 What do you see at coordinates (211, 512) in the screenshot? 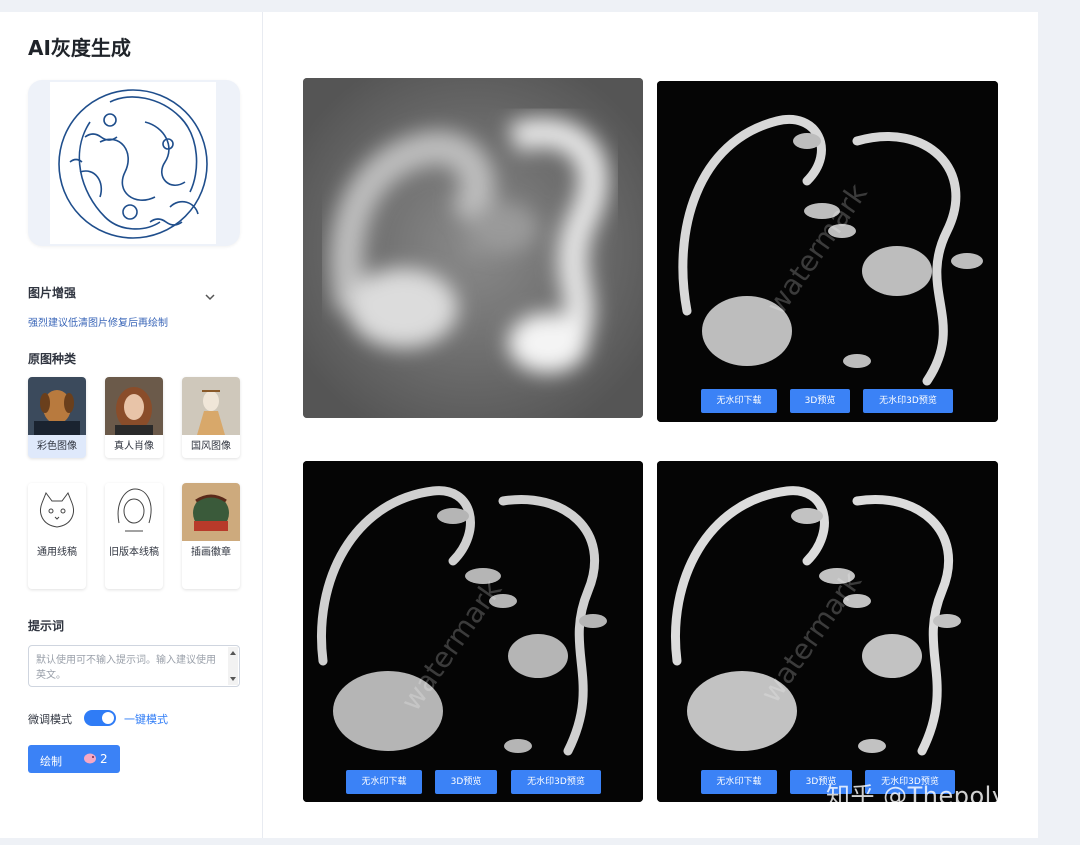
I see `badge-thumbnail` at bounding box center [211, 512].